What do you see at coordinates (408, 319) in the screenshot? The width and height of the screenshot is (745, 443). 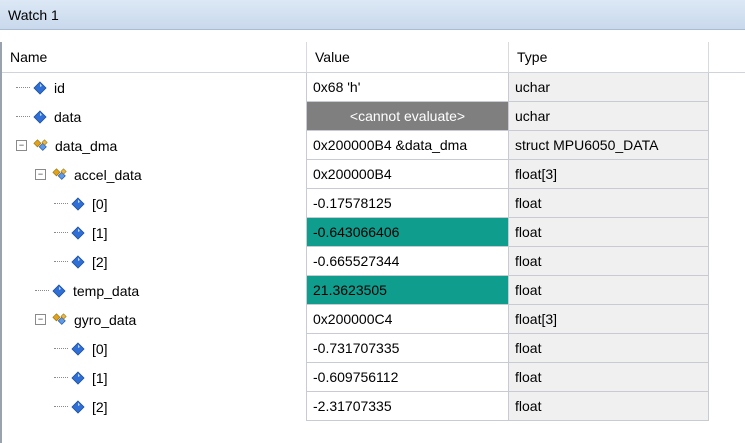 I see `value-cell: 0x200000C4` at bounding box center [408, 319].